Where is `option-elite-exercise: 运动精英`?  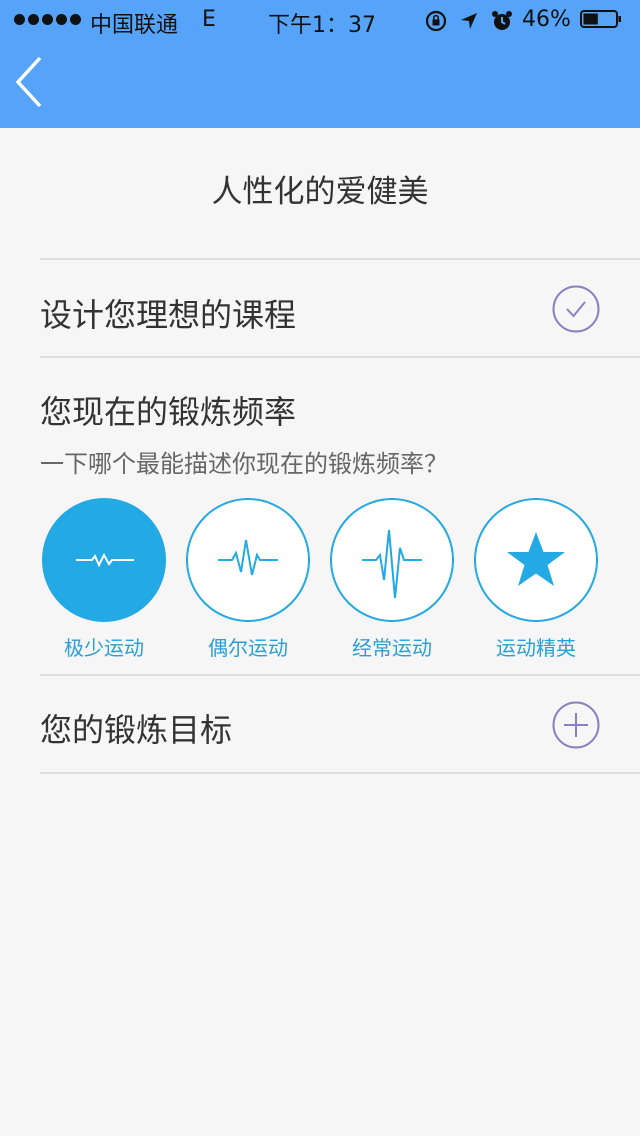
option-elite-exercise: 运动精英 is located at coordinates (536, 579).